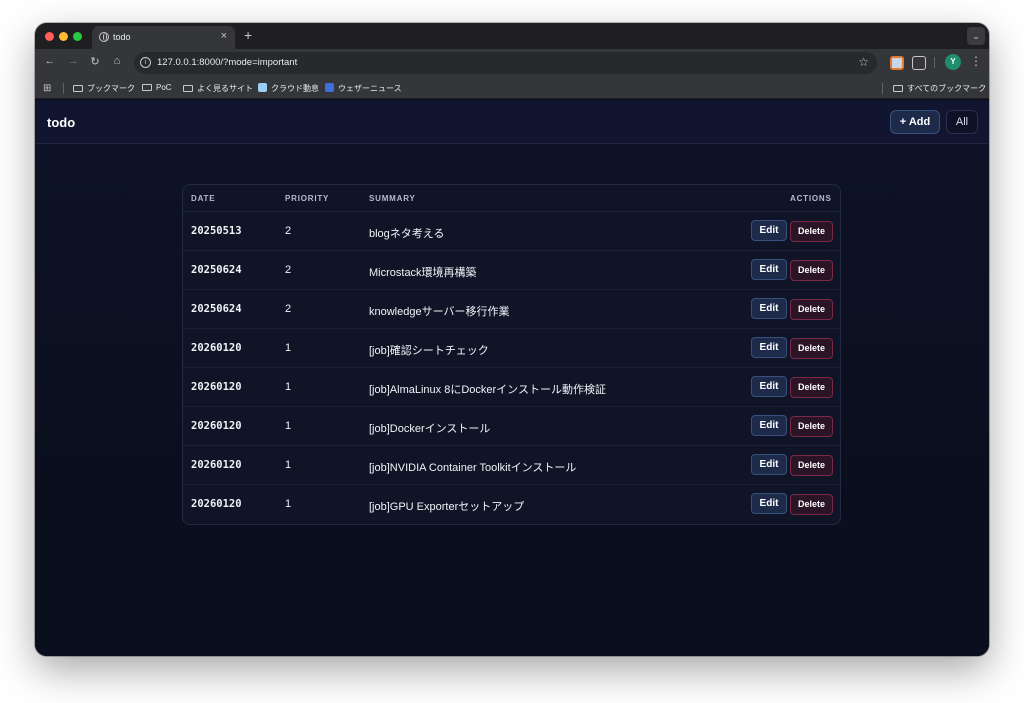 The image size is (1024, 703). What do you see at coordinates (224, 36) in the screenshot?
I see `close-tab-icon: ×` at bounding box center [224, 36].